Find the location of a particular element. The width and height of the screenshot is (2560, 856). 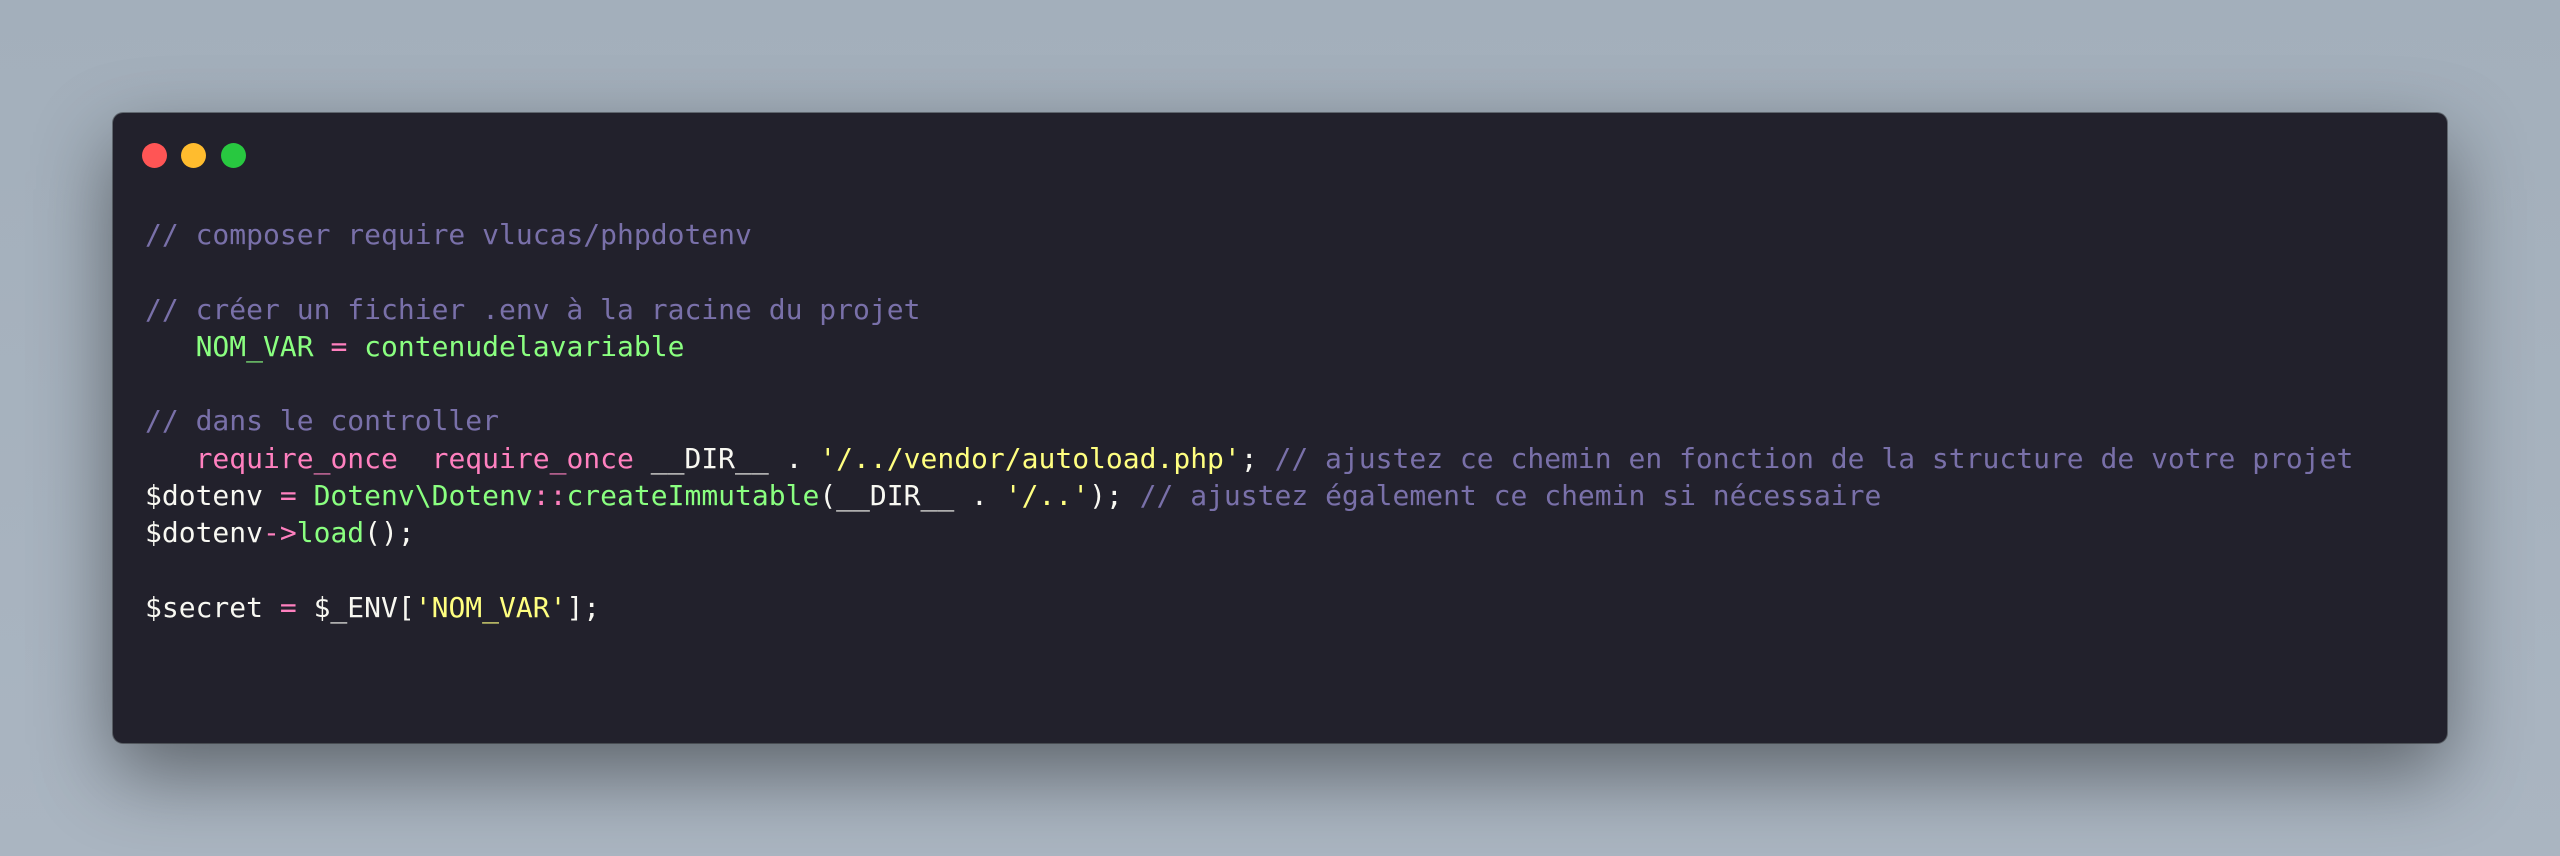

code-text: ); is located at coordinates (1114, 496).